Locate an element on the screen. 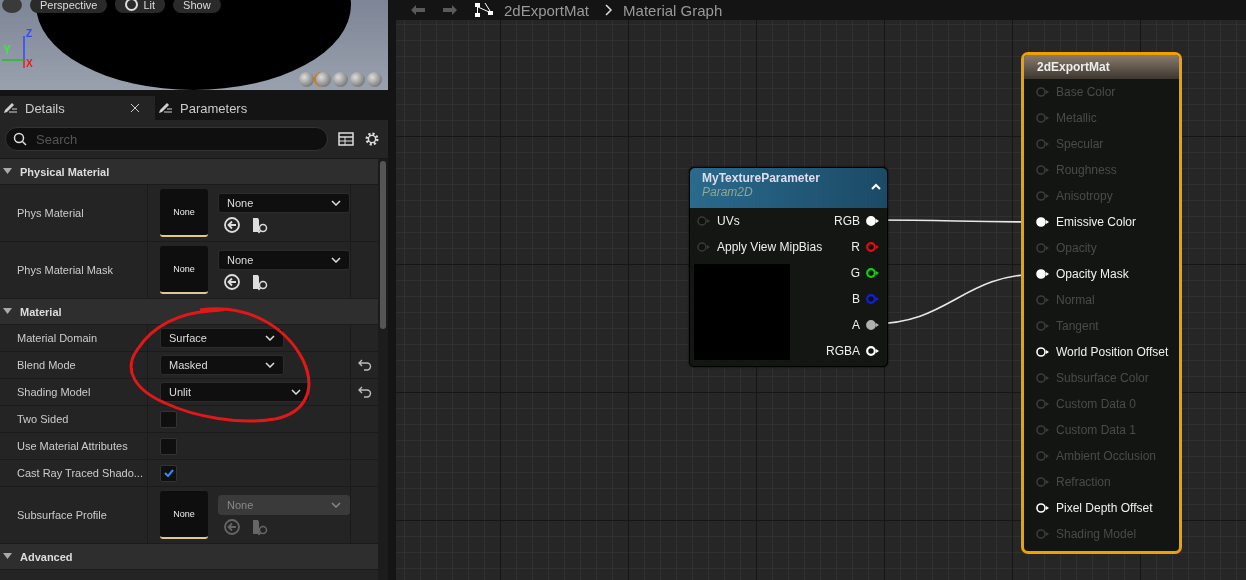  section-header: Material is located at coordinates (189, 312).